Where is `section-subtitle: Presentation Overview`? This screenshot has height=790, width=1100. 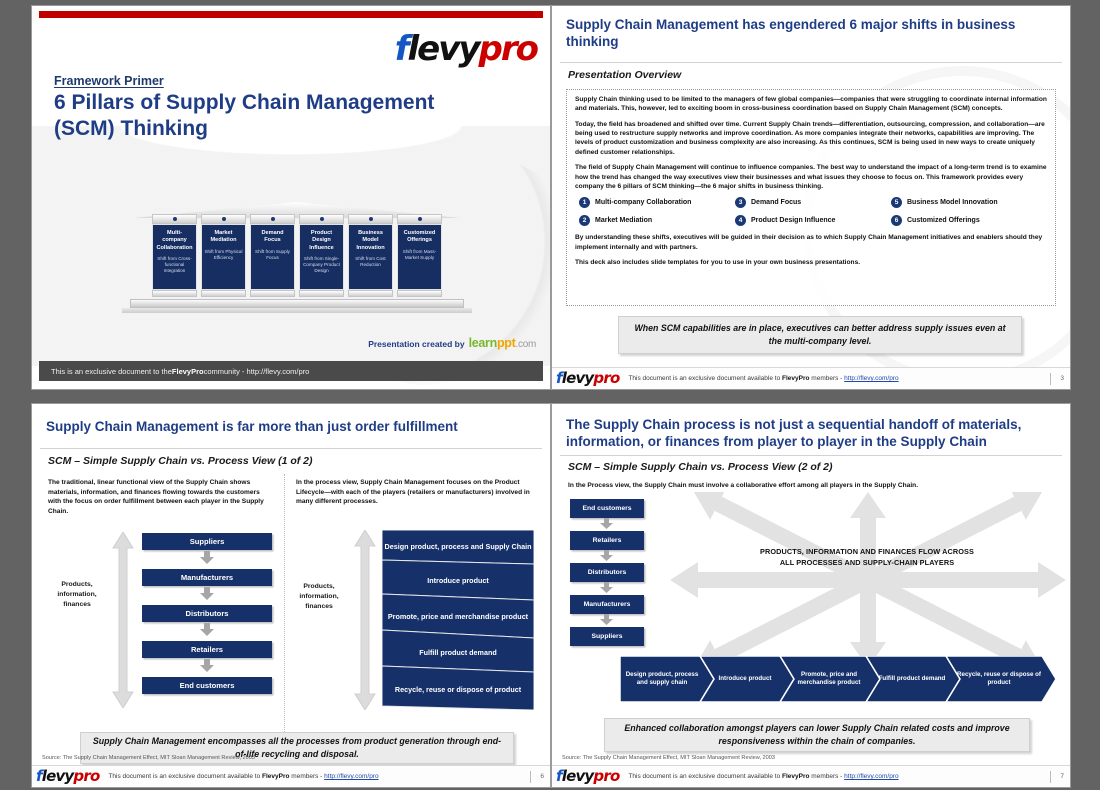
section-subtitle: Presentation Overview is located at coordinates (625, 75).